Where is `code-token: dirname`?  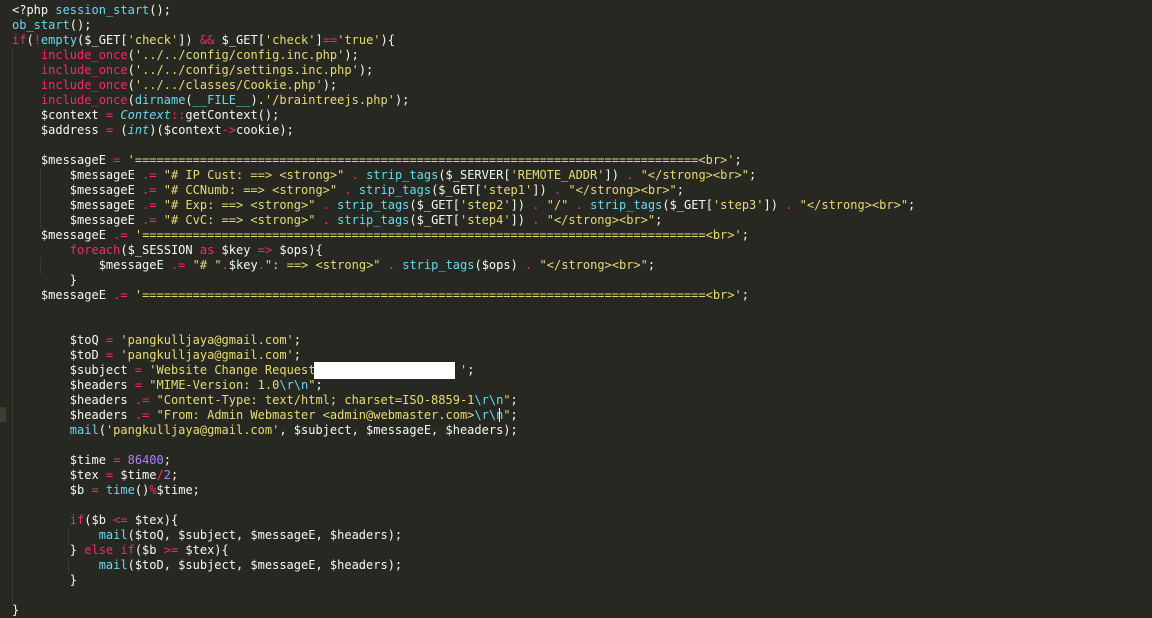 code-token: dirname is located at coordinates (160, 100).